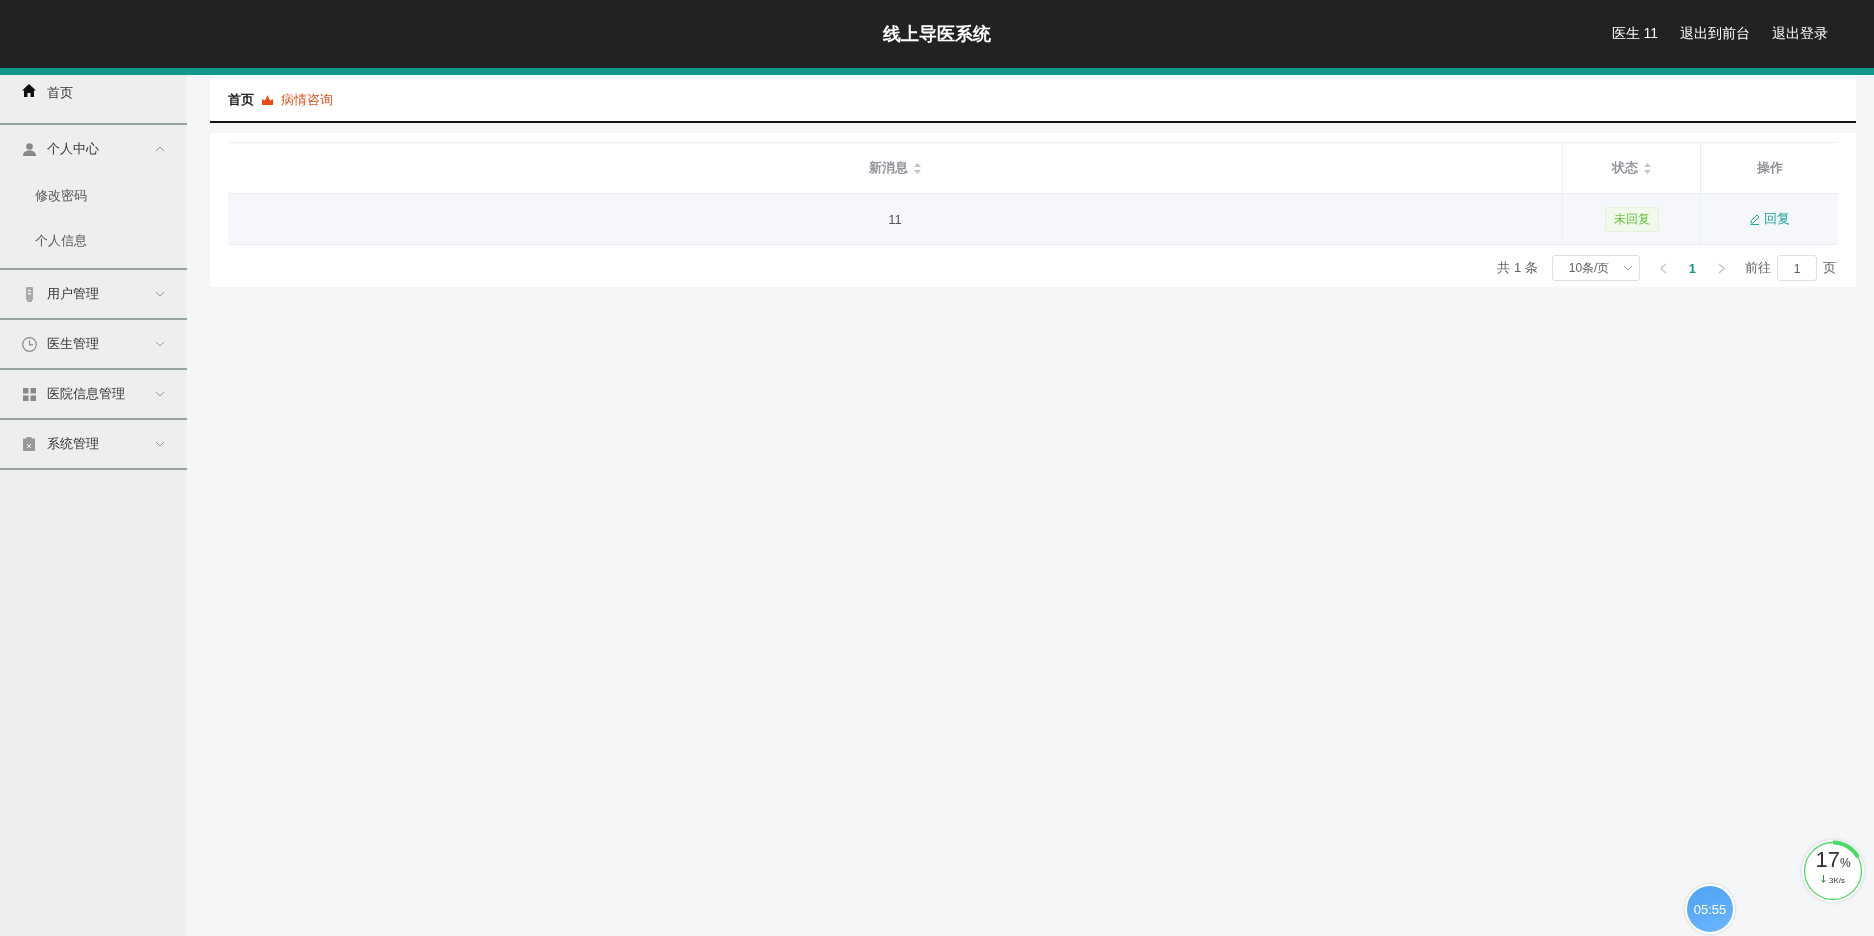 This screenshot has width=1874, height=936. I want to click on column-header: 状态, so click(1625, 168).